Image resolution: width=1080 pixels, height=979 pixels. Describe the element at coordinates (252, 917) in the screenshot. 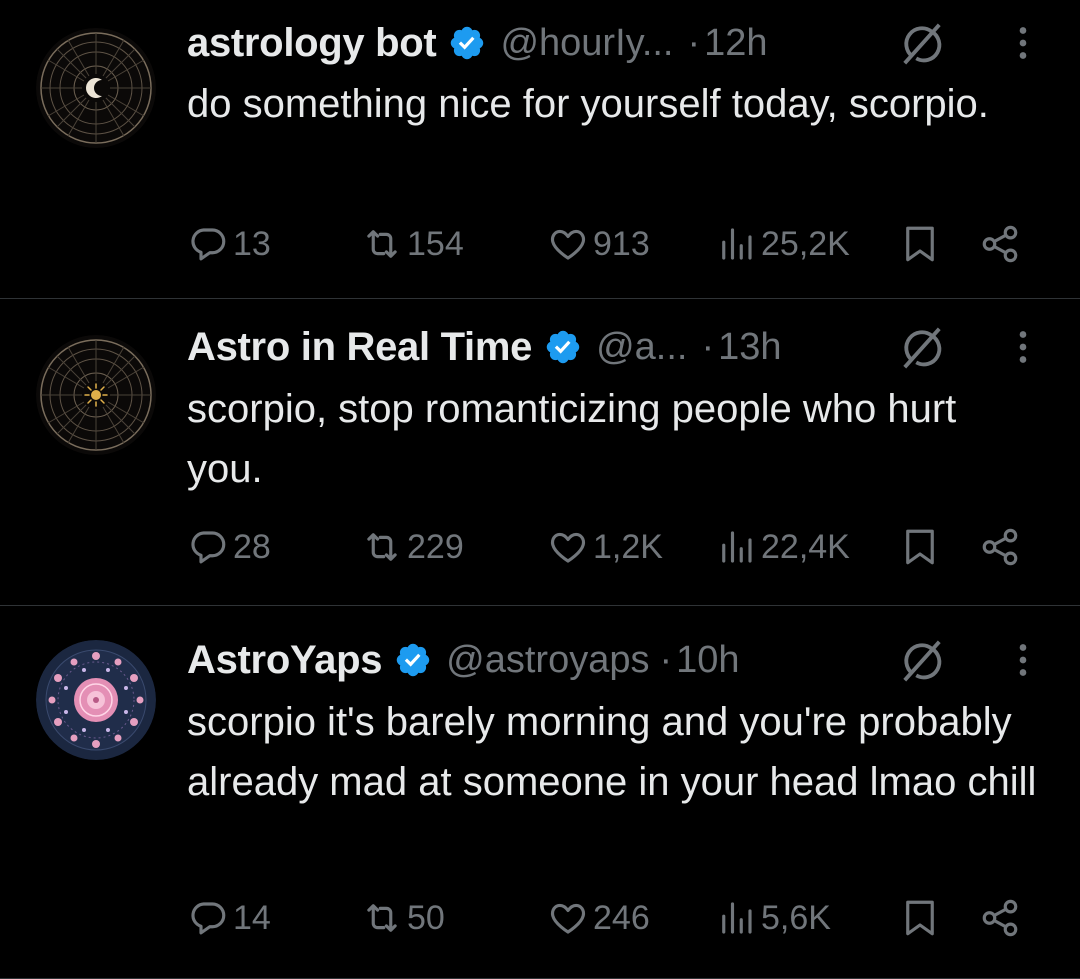

I see `reply-count: 14` at that location.